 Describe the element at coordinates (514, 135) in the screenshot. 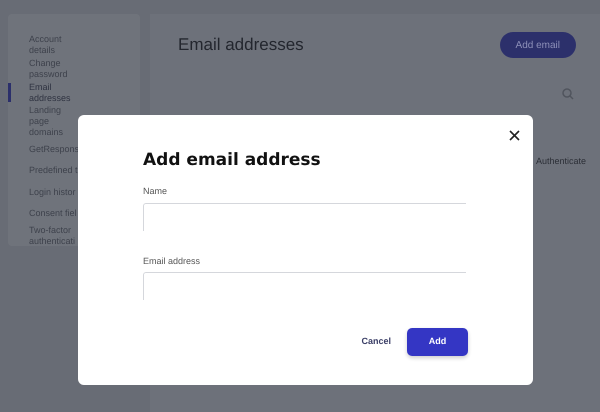

I see `close-icon` at that location.